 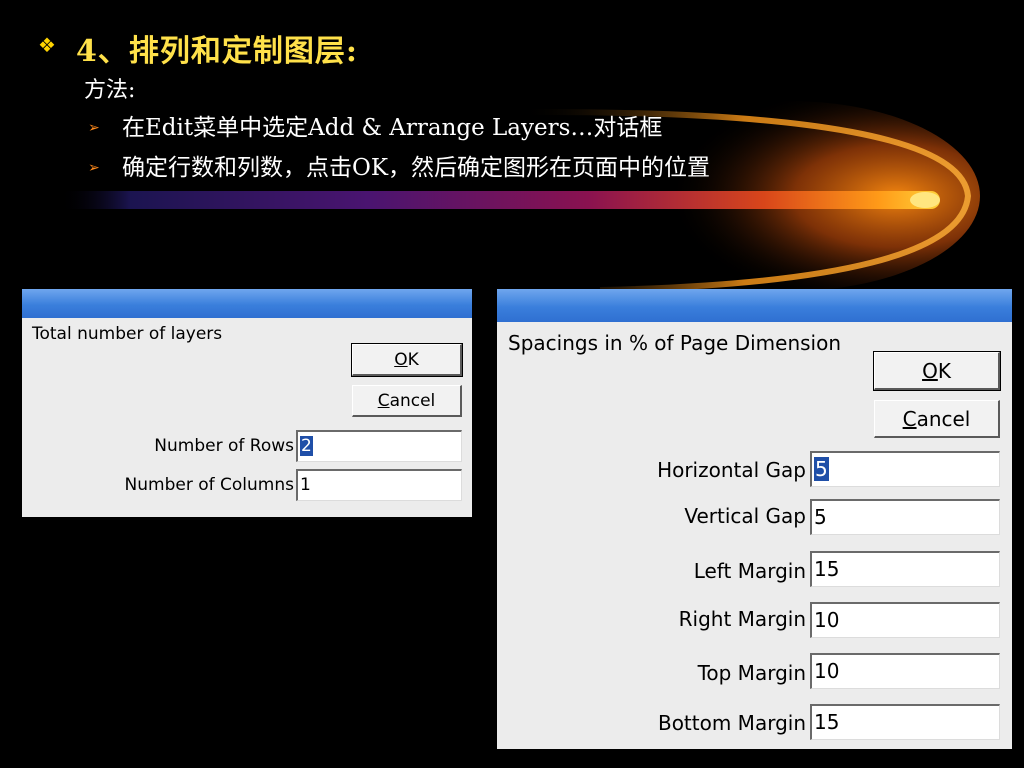 What do you see at coordinates (379, 446) in the screenshot?
I see `rows-field: 2` at bounding box center [379, 446].